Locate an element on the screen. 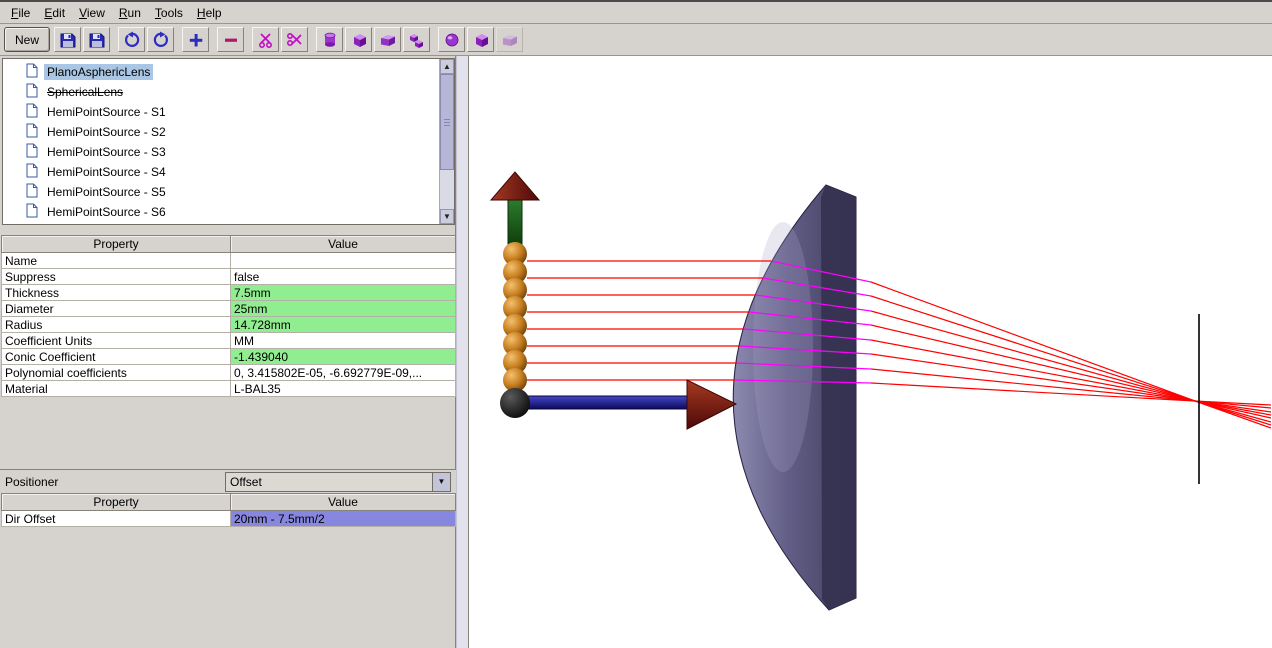  toolbar: New is located at coordinates (636, 40).